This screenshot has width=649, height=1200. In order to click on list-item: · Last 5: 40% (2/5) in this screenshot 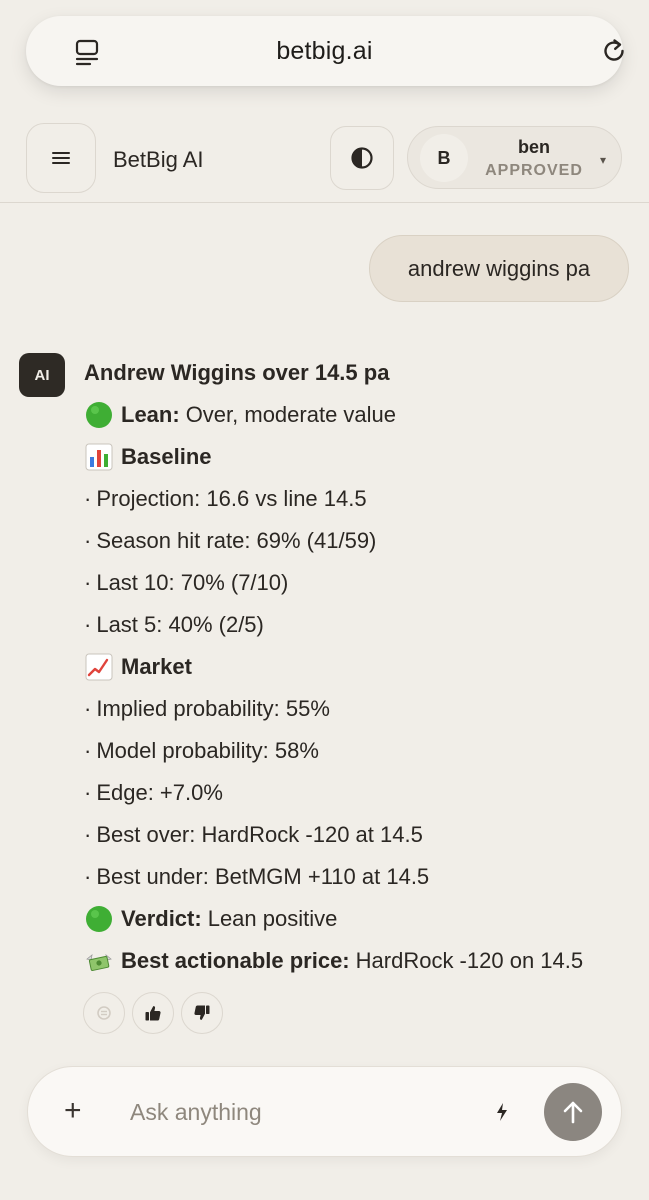, I will do `click(364, 625)`.